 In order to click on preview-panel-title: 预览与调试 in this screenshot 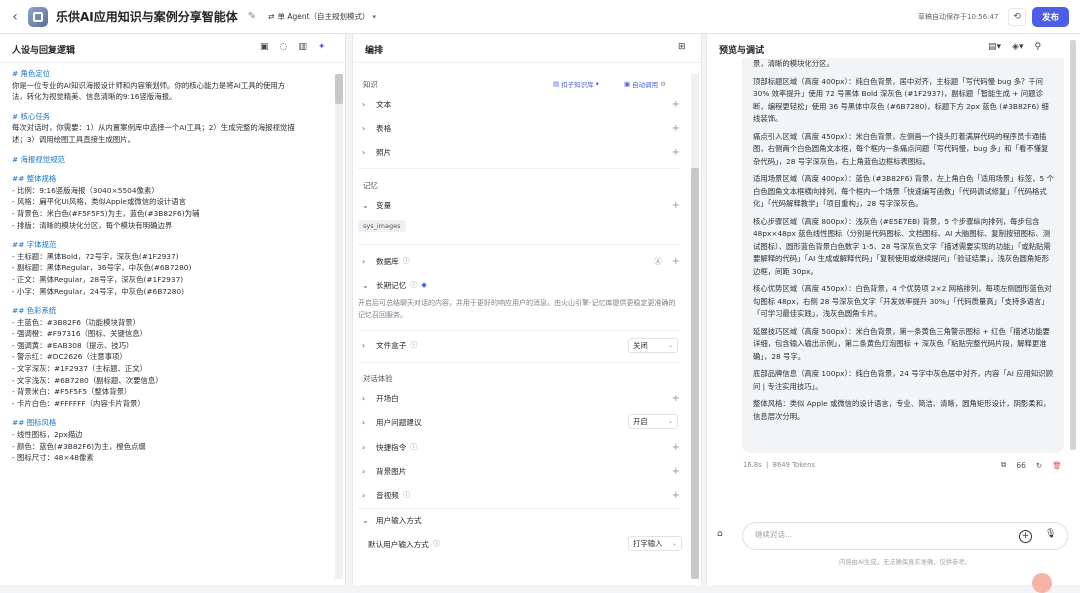, I will do `click(742, 51)`.